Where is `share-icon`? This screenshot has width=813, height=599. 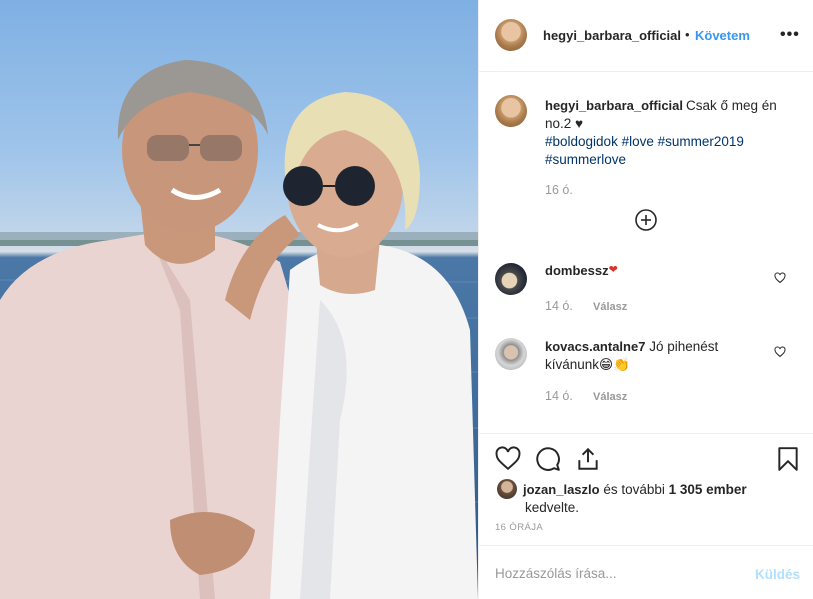
share-icon is located at coordinates (588, 459).